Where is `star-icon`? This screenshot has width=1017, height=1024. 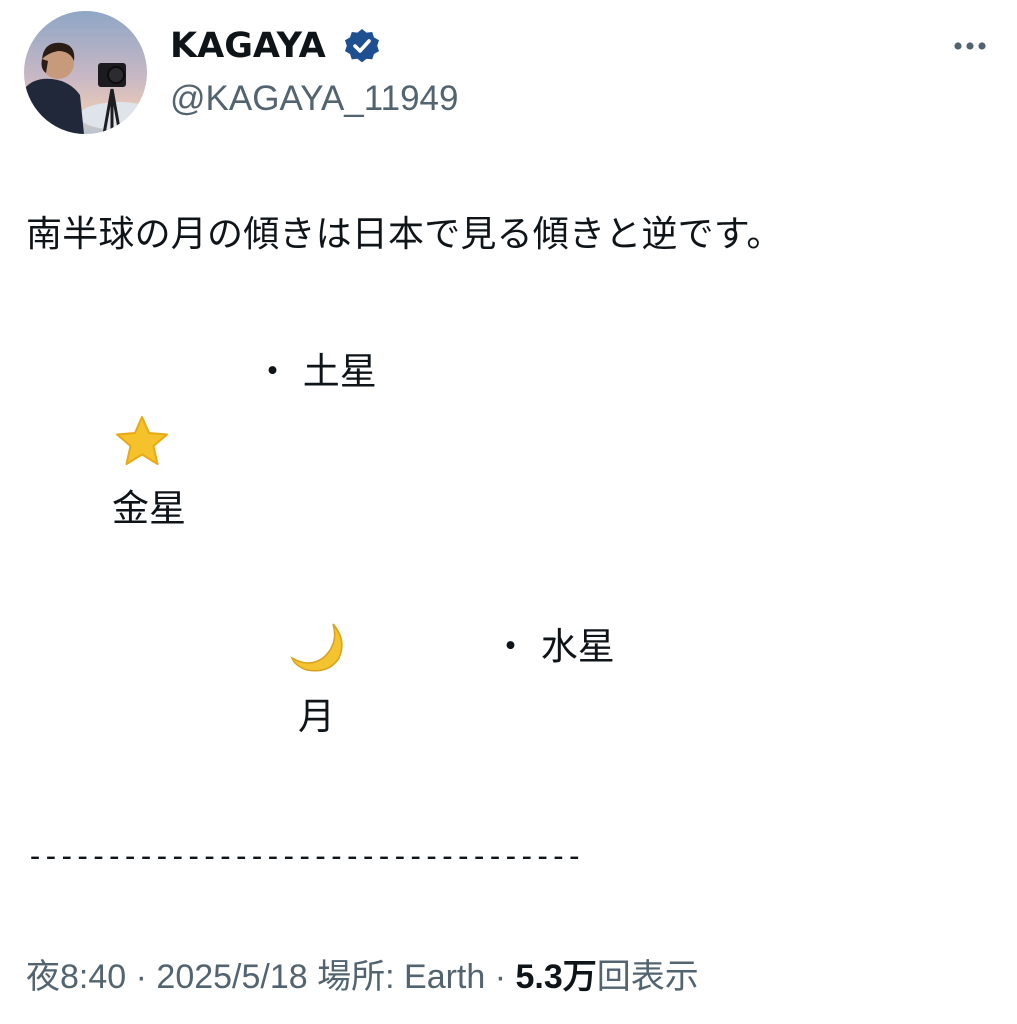
star-icon is located at coordinates (142, 441).